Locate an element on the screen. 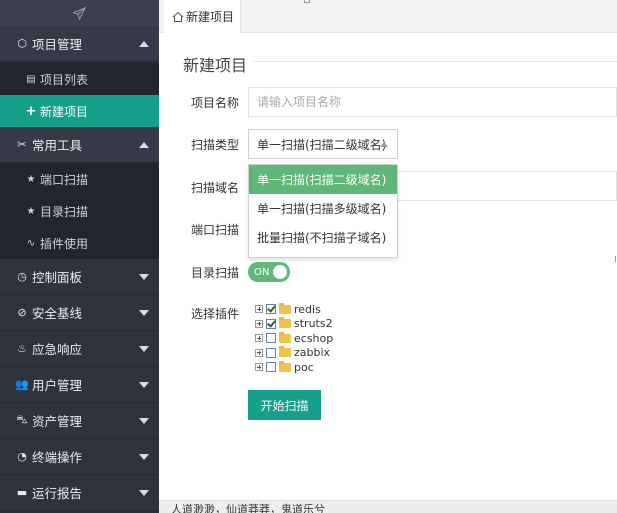 The image size is (617, 513). pulse-icon: ∿ is located at coordinates (31, 243).